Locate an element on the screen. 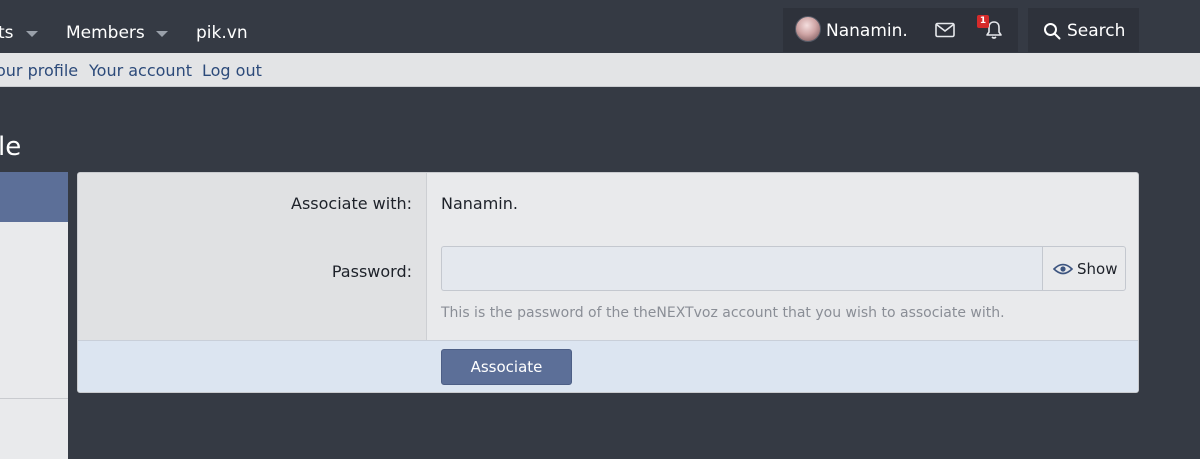 The width and height of the screenshot is (1200, 459). notification-badge: 1 is located at coordinates (983, 21).